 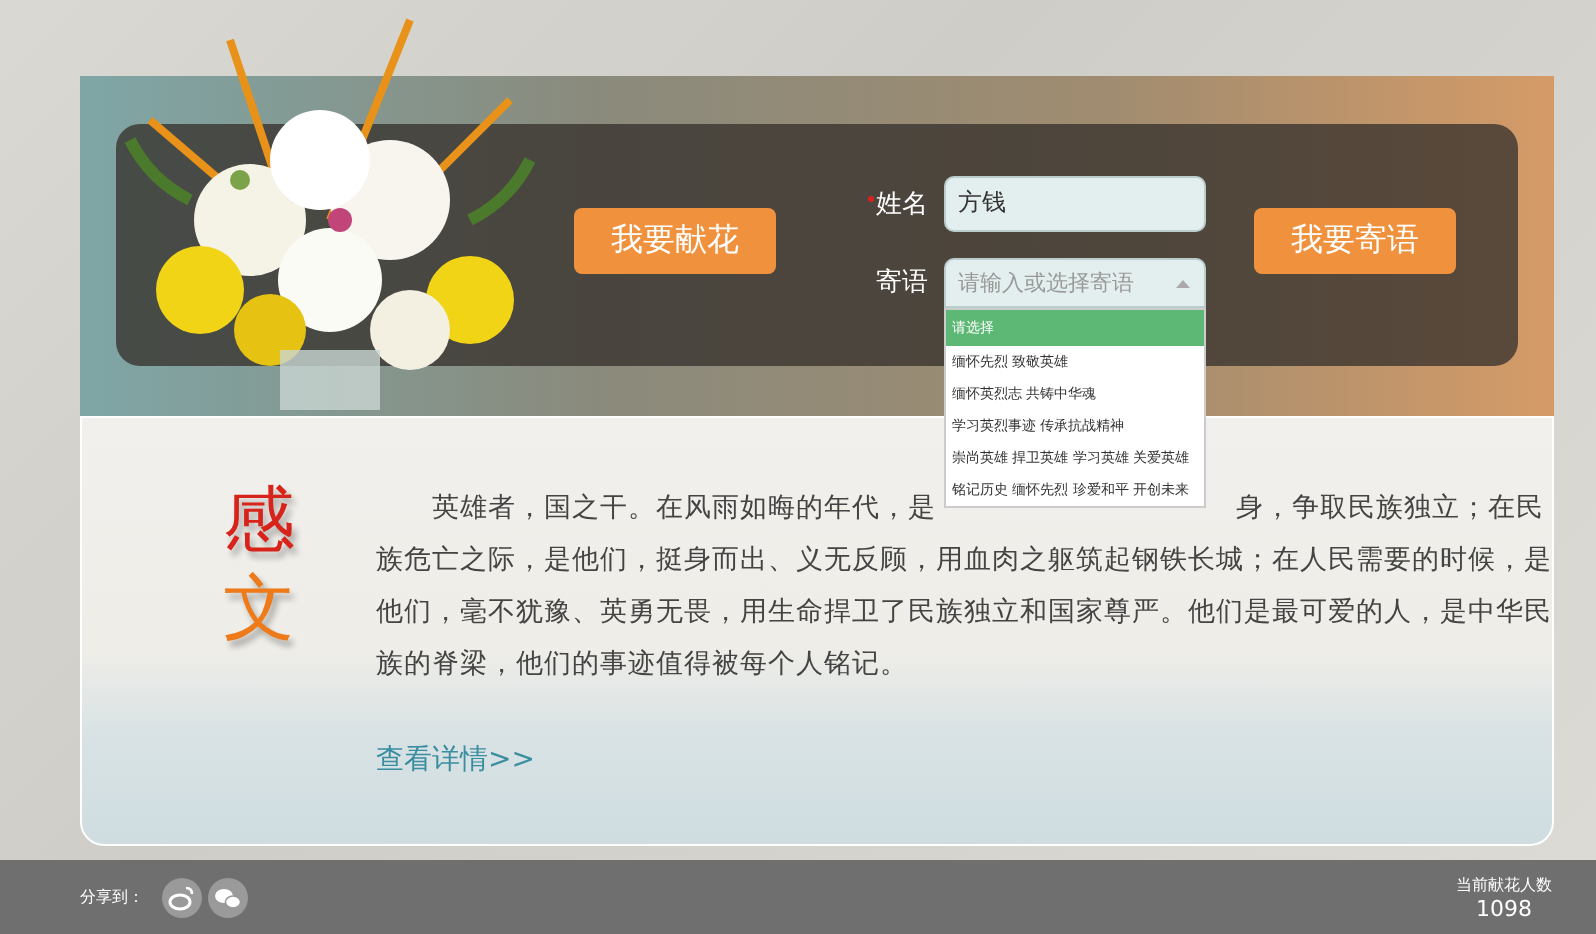 I want to click on title-character: 文, so click(x=259, y=610).